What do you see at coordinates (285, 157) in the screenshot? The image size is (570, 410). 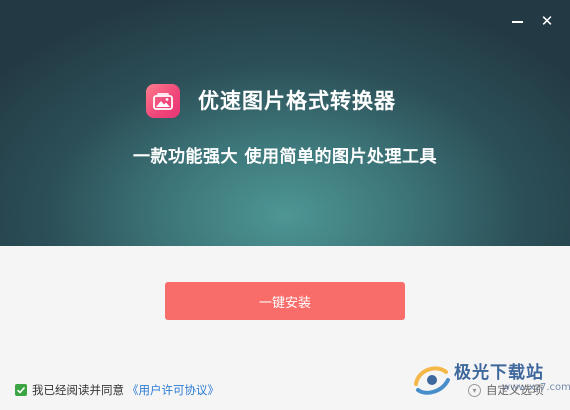 I see `app-subtitle: 一款功能强大 使用简单的图片处理工具` at bounding box center [285, 157].